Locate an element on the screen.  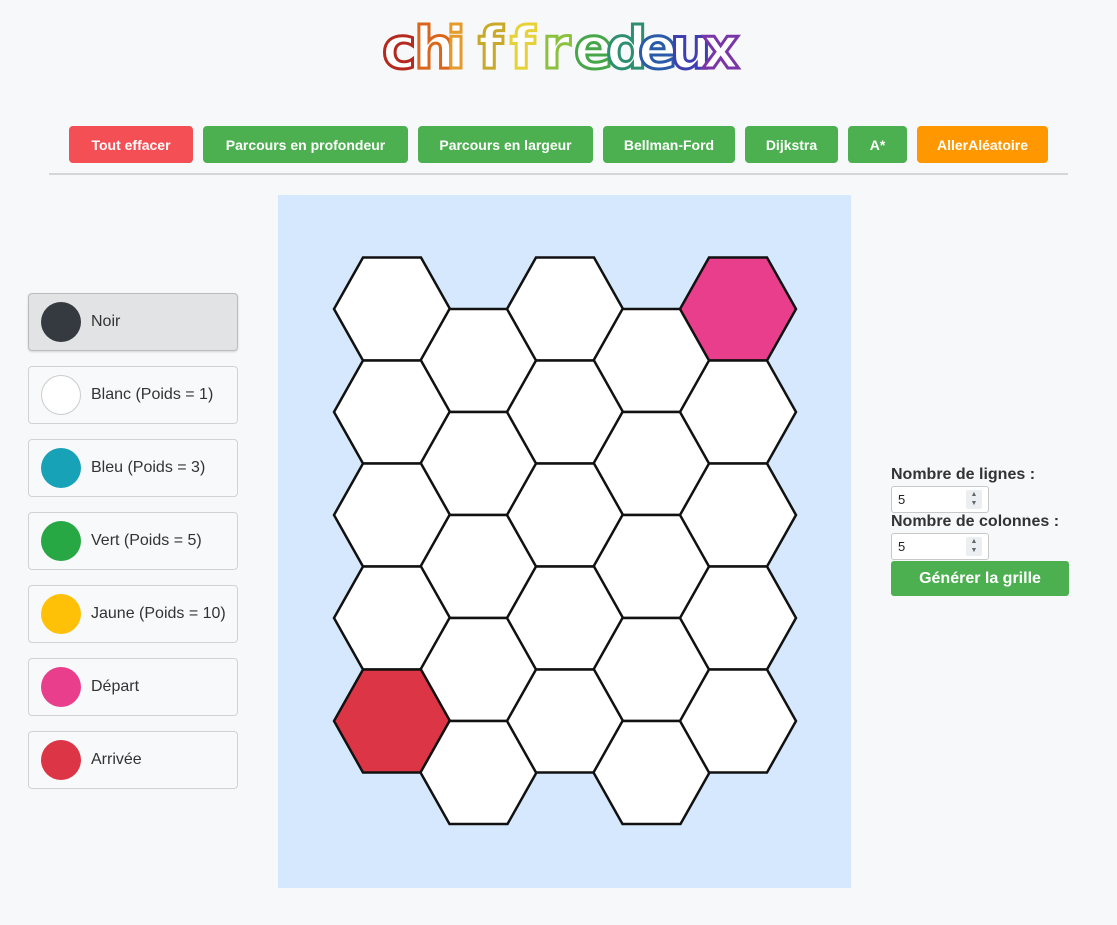
palette-item-jaune: Jaune (Poids = 10) is located at coordinates (133, 614).